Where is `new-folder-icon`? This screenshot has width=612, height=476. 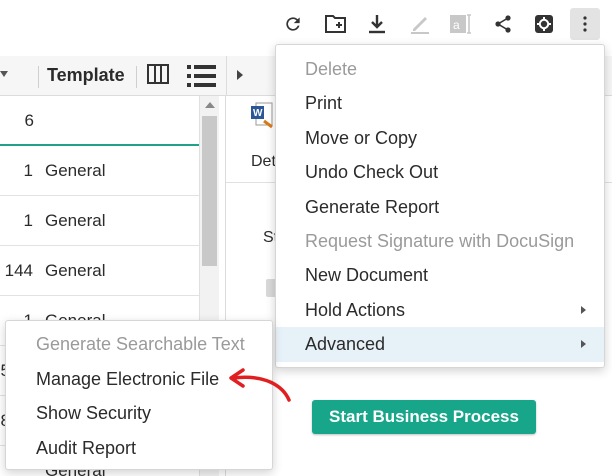 new-folder-icon is located at coordinates (336, 24).